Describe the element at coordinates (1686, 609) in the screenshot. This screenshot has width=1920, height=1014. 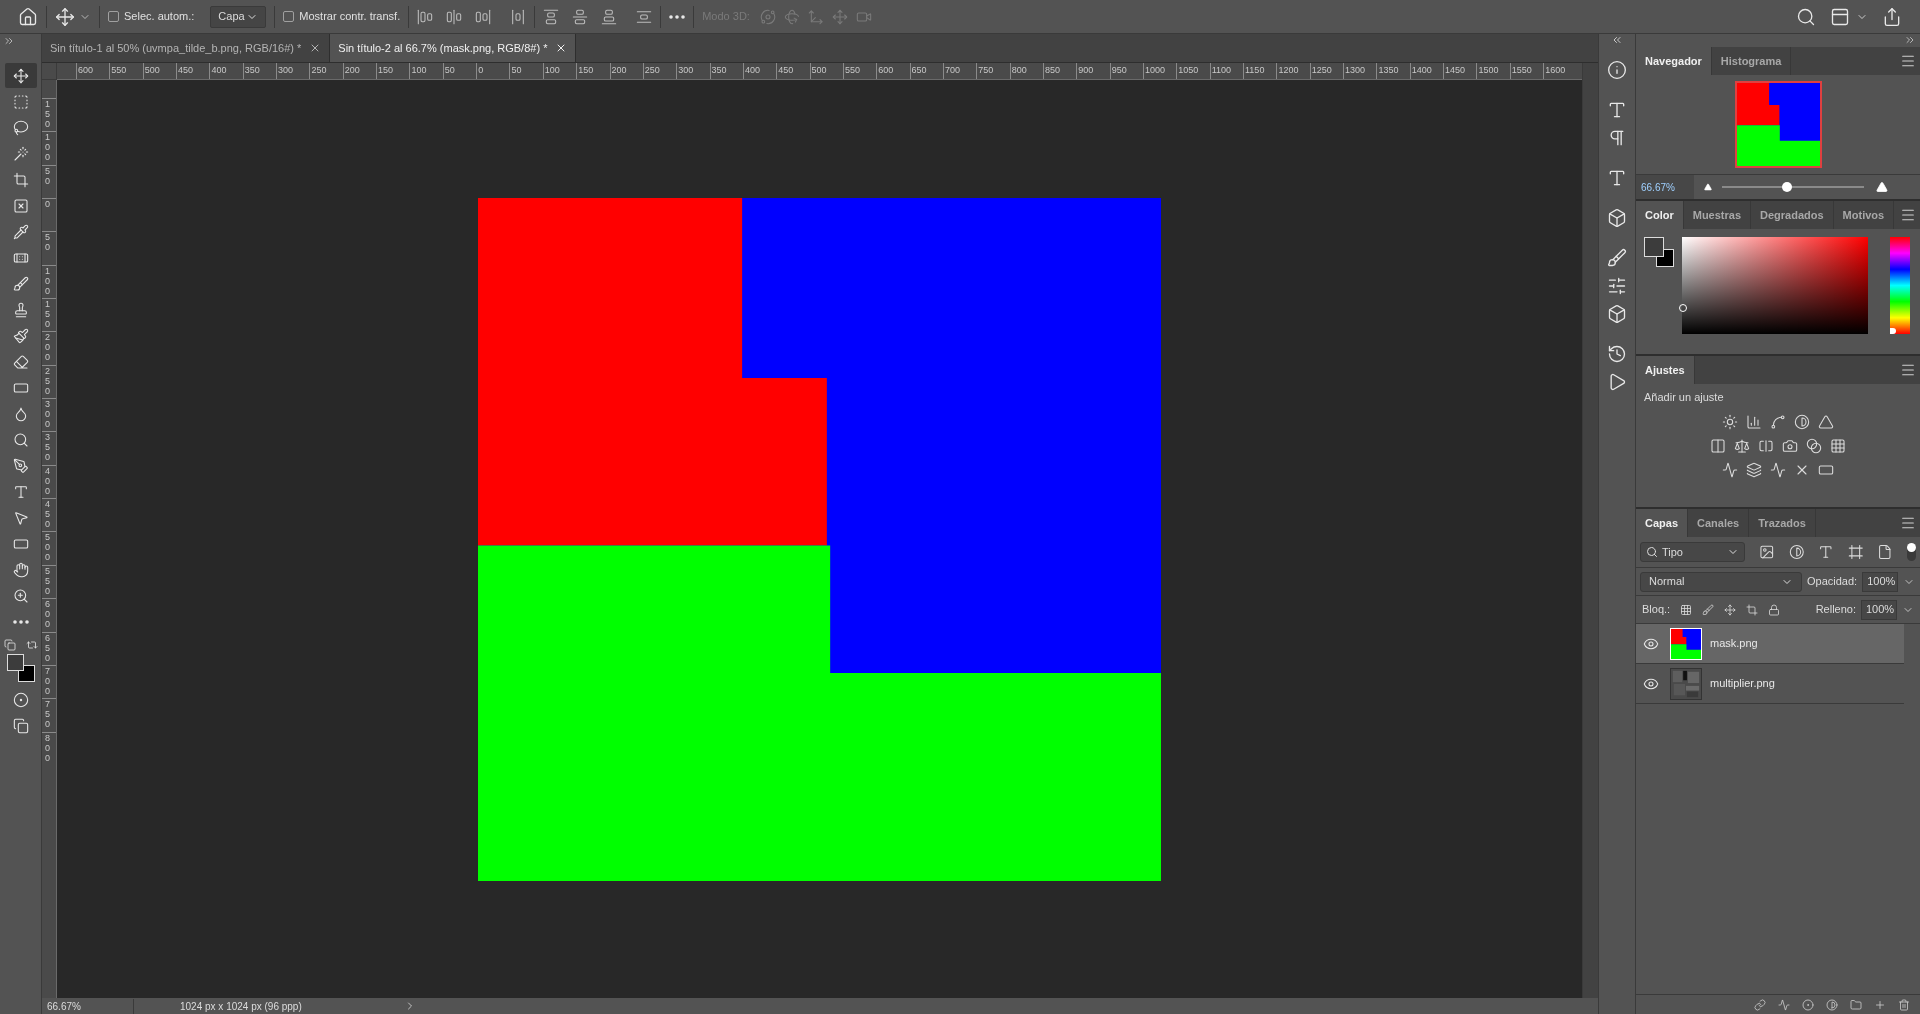
I see `checker-icon` at that location.